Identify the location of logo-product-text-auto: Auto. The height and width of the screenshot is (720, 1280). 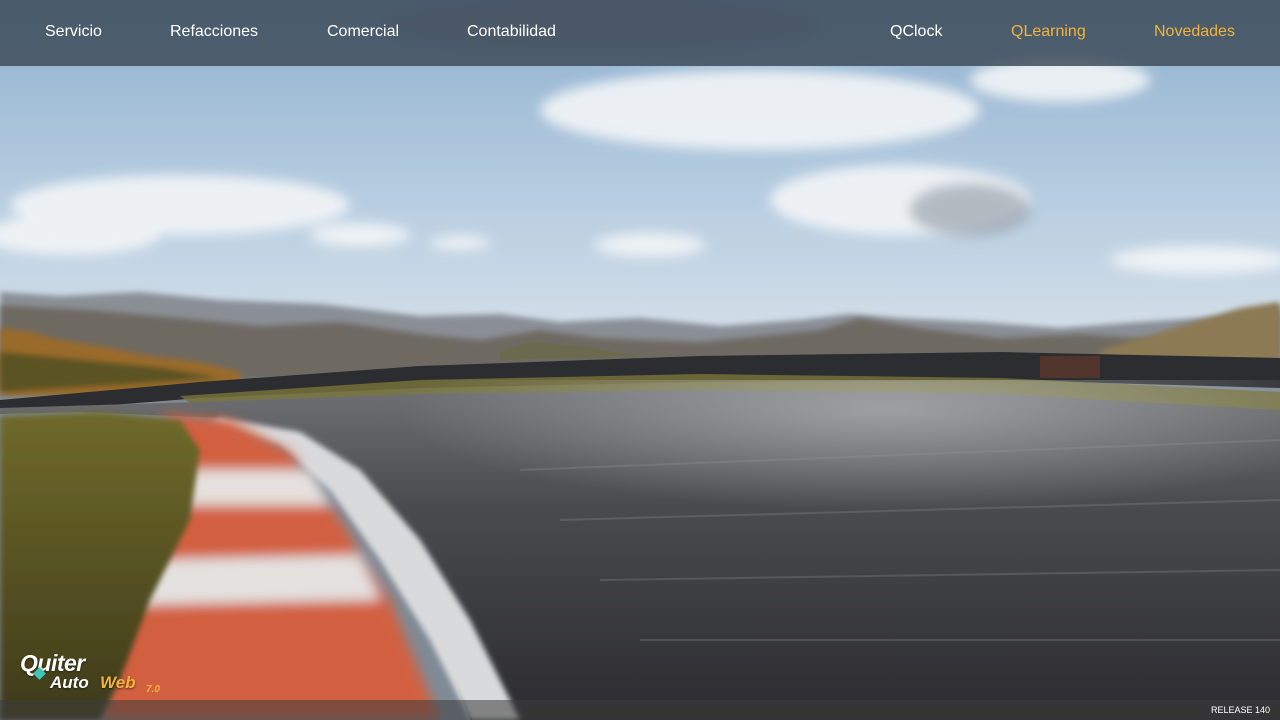
(69, 682).